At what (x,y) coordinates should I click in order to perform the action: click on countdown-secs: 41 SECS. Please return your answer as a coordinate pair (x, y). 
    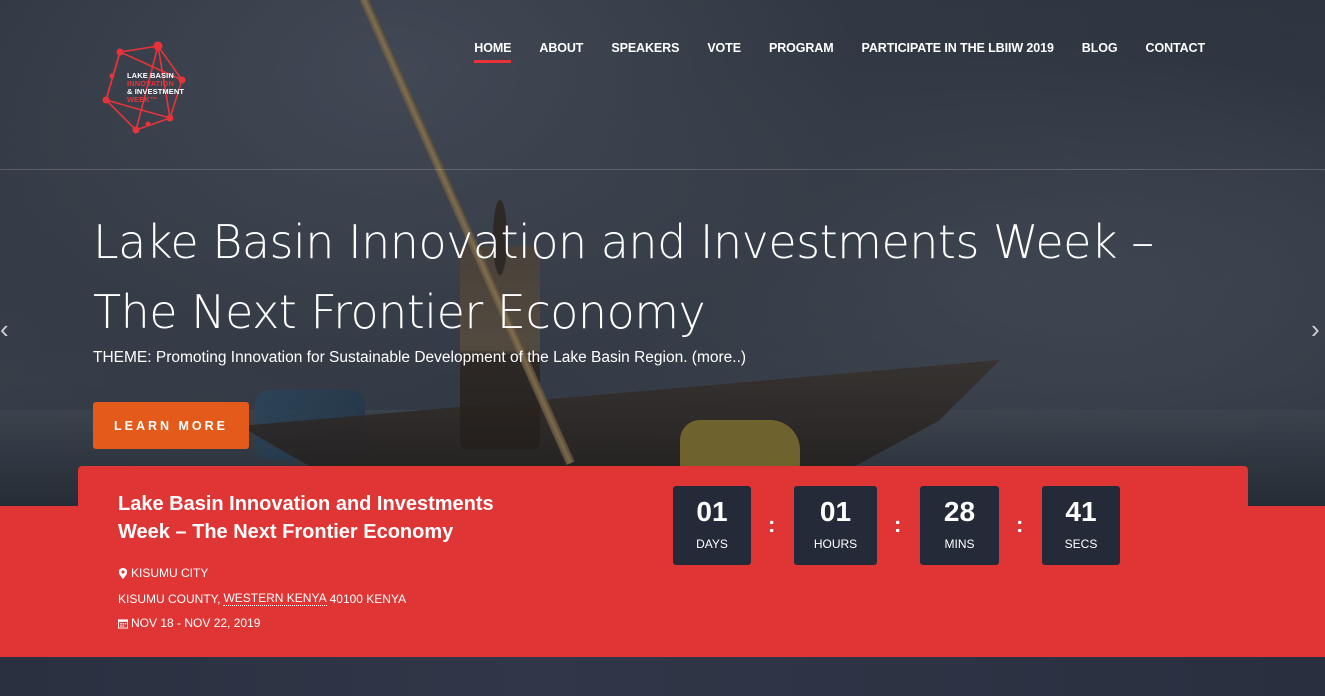
    Looking at the image, I should click on (1081, 525).